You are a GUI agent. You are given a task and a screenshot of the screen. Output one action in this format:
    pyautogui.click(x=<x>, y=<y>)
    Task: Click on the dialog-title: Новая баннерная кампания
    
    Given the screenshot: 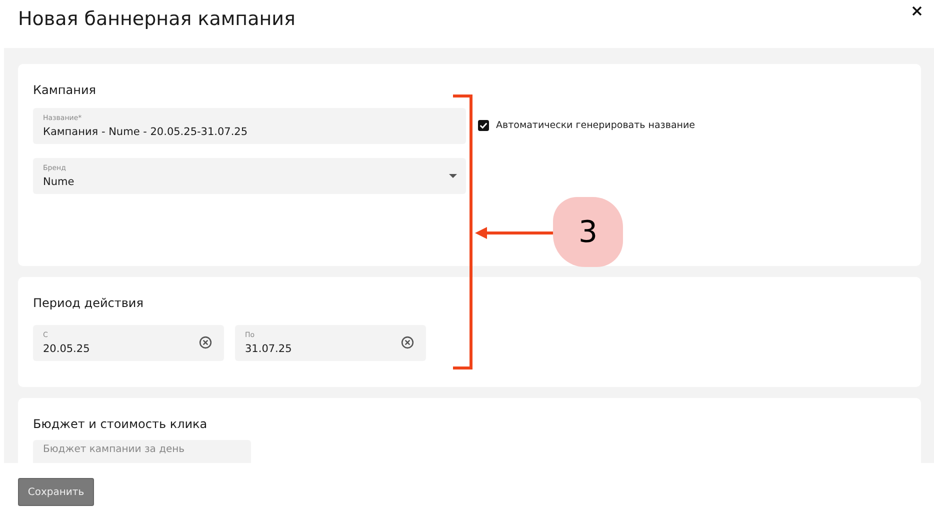 What is the action you would take?
    pyautogui.click(x=157, y=19)
    